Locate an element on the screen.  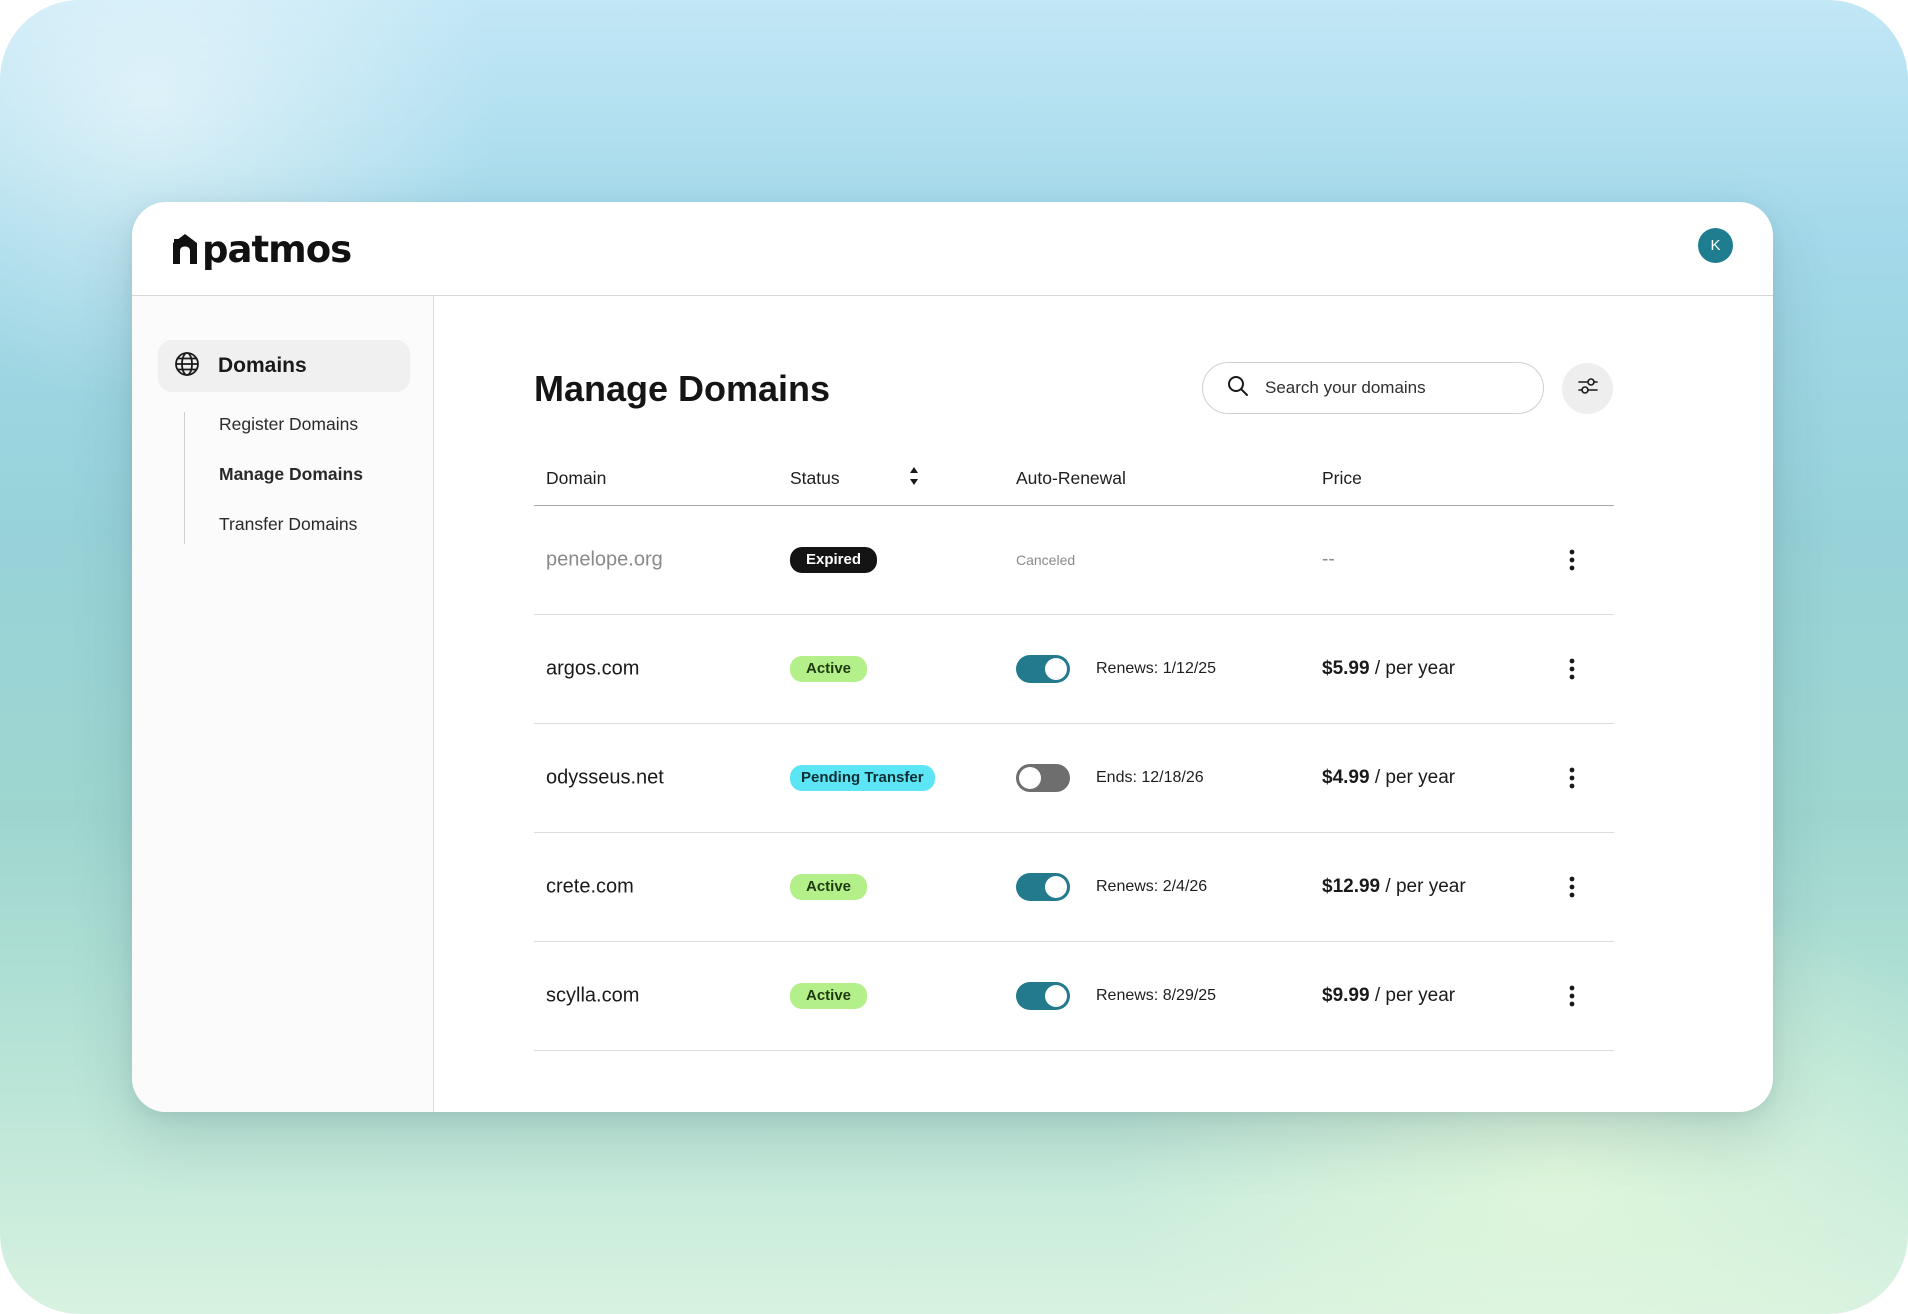
price: $4.99 / per year is located at coordinates (1388, 778).